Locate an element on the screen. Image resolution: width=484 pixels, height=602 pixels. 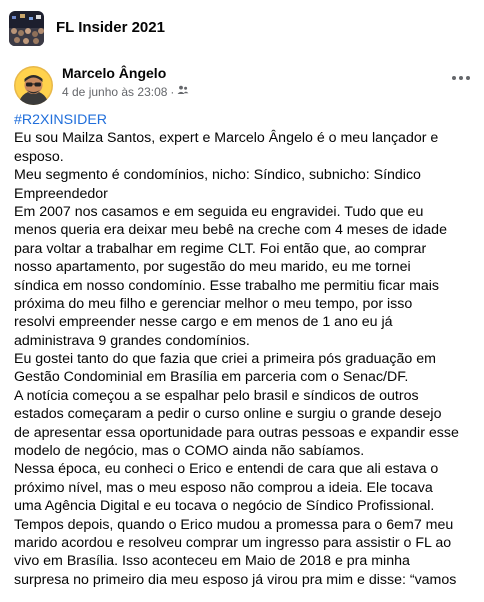
group-cover-thumbnail is located at coordinates (26, 28).